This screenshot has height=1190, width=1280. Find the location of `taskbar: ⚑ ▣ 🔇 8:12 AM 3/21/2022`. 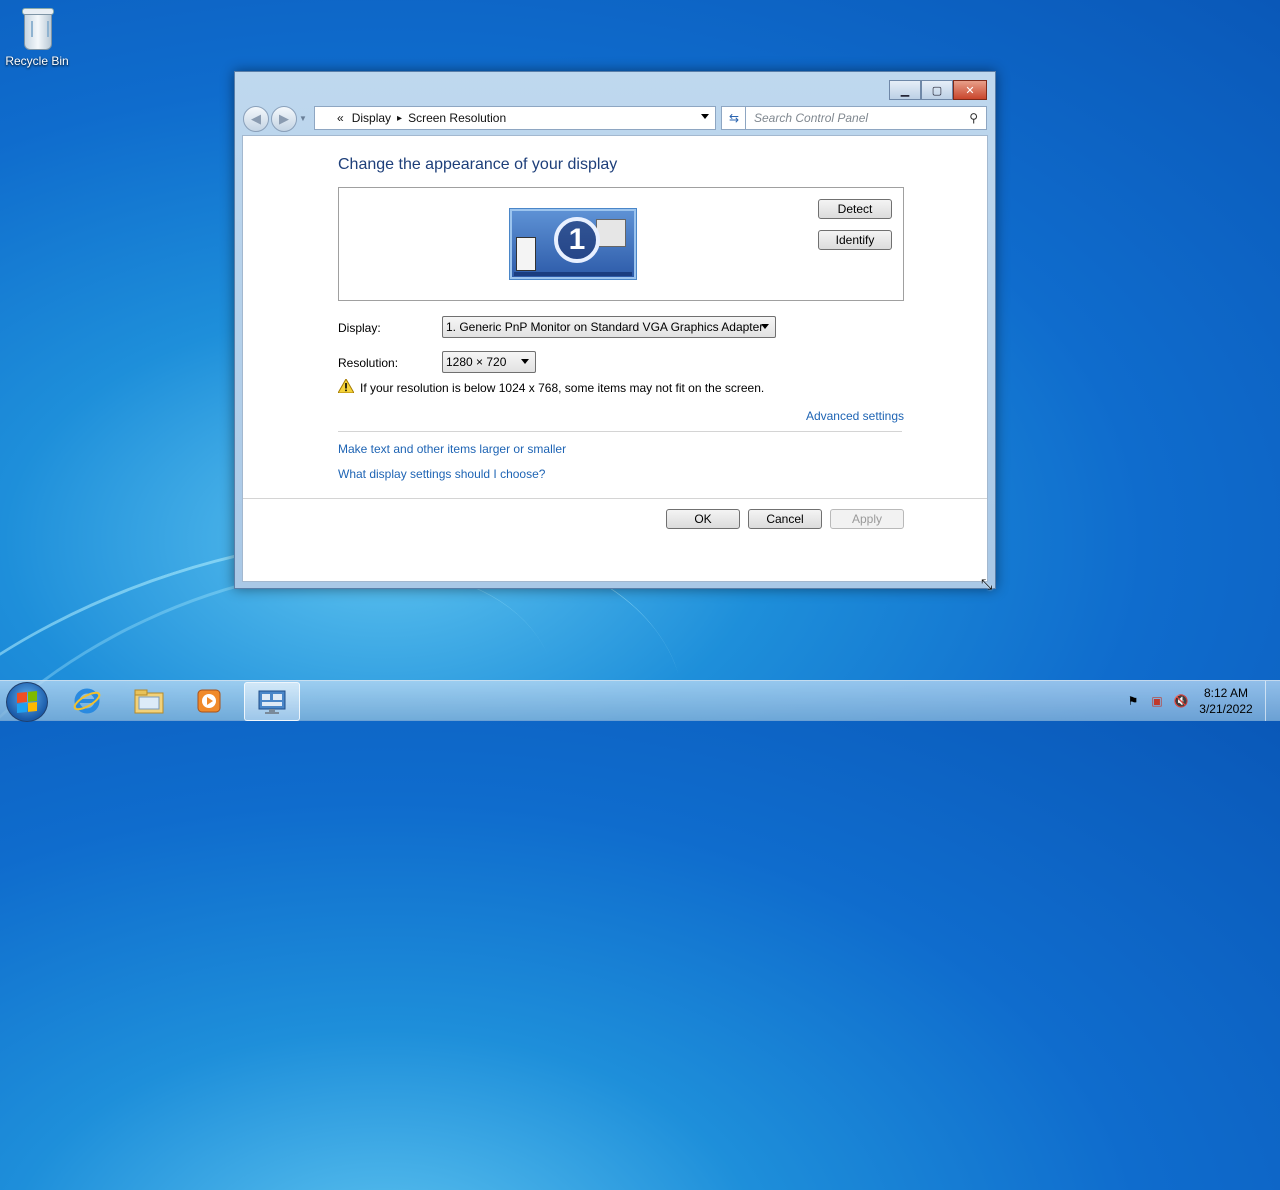

taskbar: ⚑ ▣ 🔇 8:12 AM 3/21/2022 is located at coordinates (640, 701).